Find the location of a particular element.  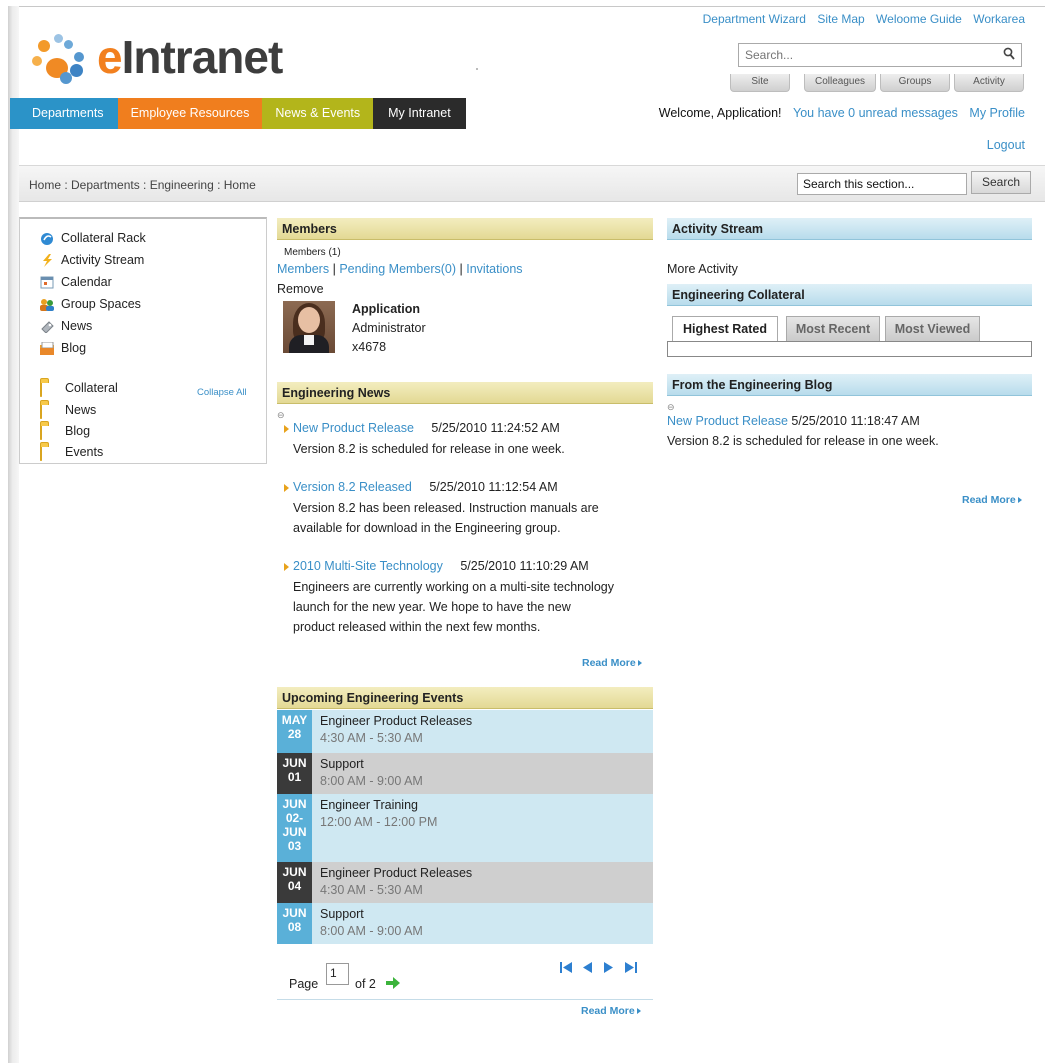

unread-messages-link: You have 0 unread messages is located at coordinates (875, 113).